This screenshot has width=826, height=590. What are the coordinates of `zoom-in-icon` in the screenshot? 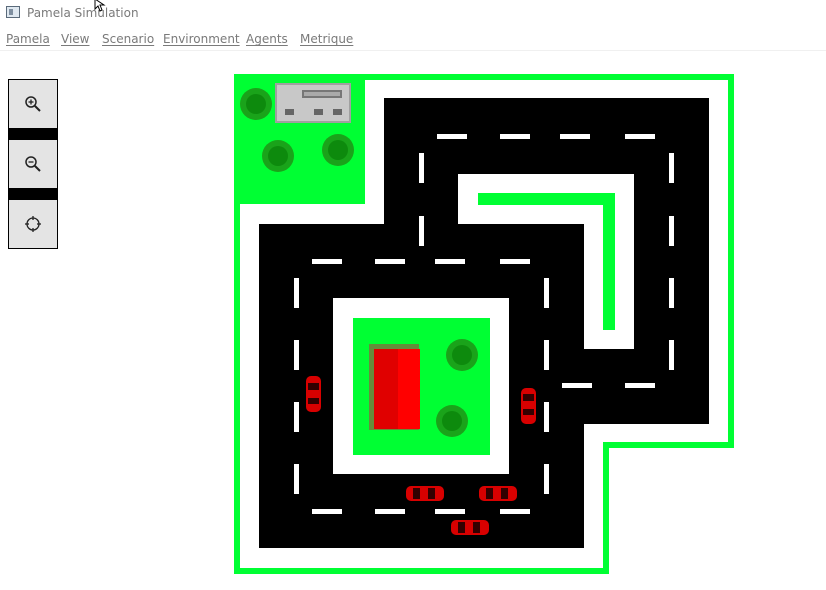 It's located at (33, 104).